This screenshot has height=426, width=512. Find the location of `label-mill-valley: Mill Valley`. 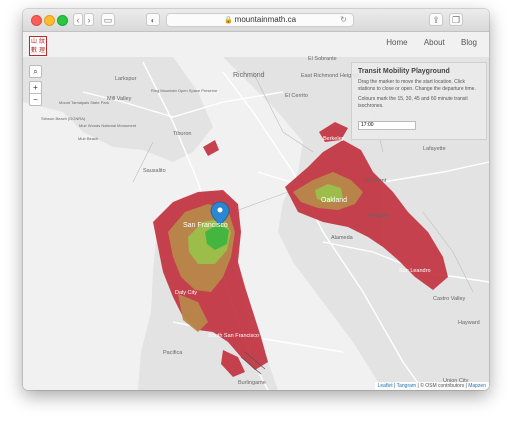

label-mill-valley: Mill Valley is located at coordinates (119, 99).